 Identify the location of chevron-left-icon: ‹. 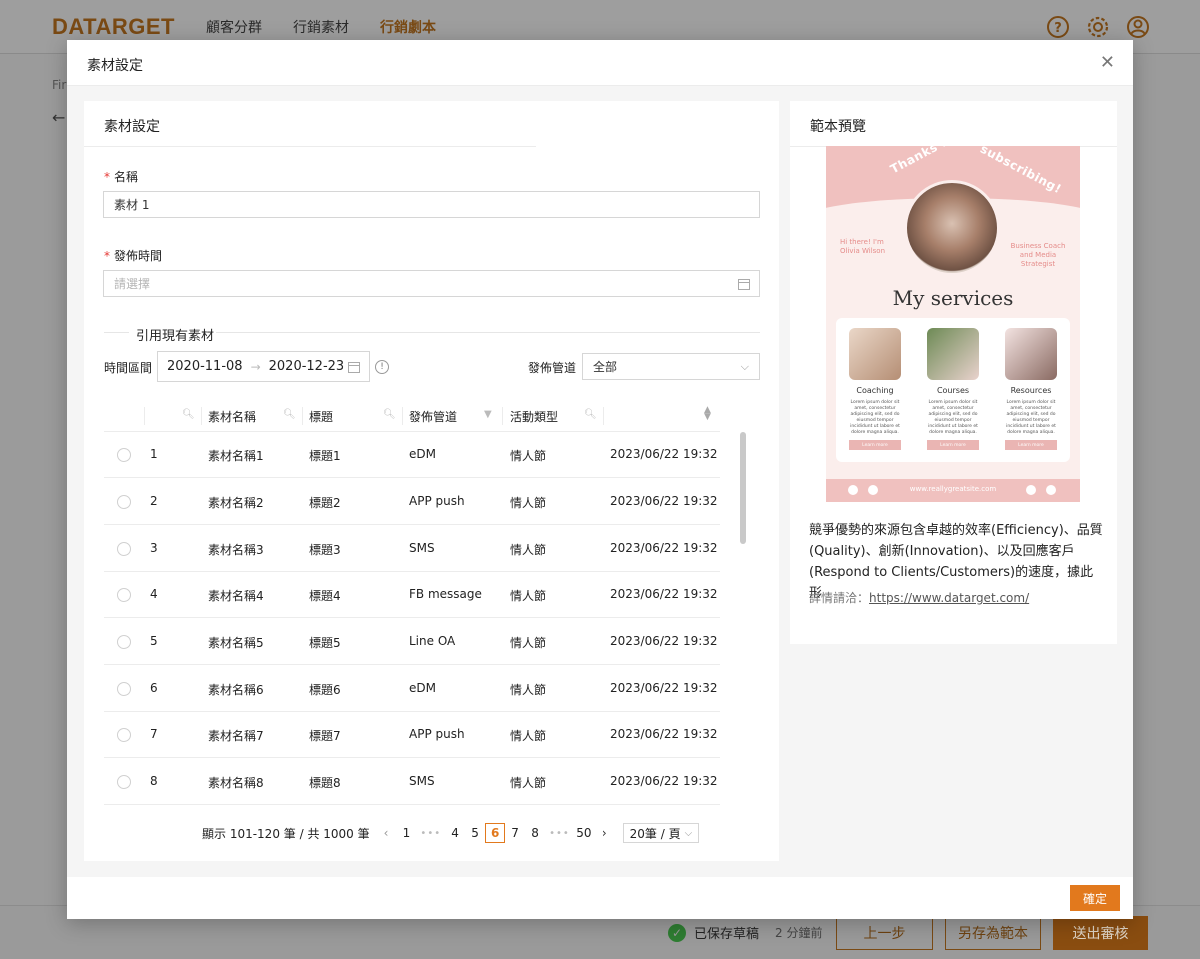
(386, 833).